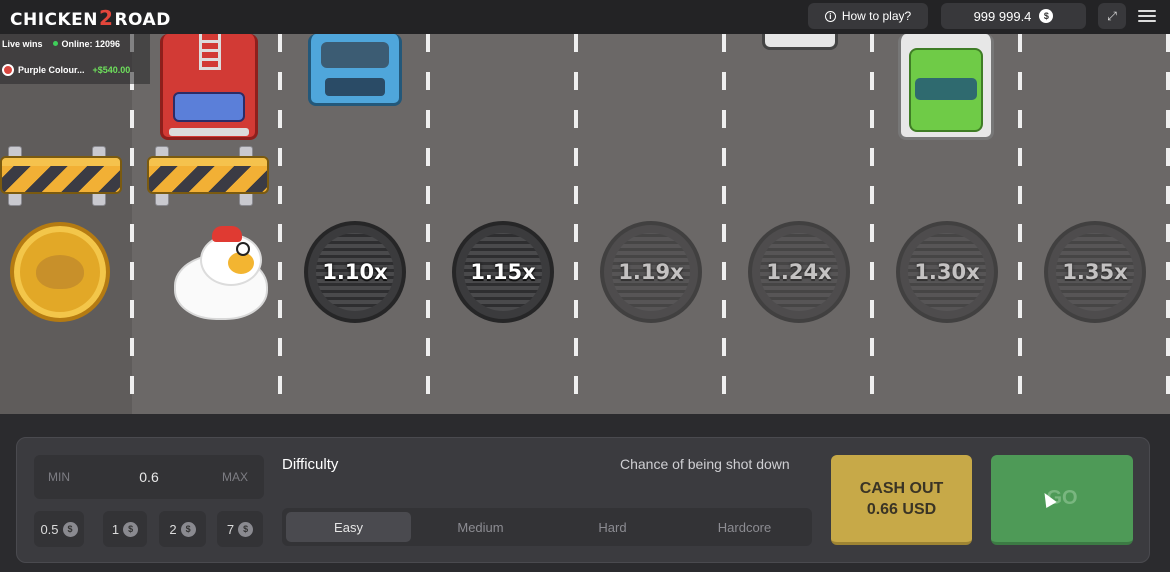  Describe the element at coordinates (1013, 16) in the screenshot. I see `balance-display: 999 999.4 $` at that location.